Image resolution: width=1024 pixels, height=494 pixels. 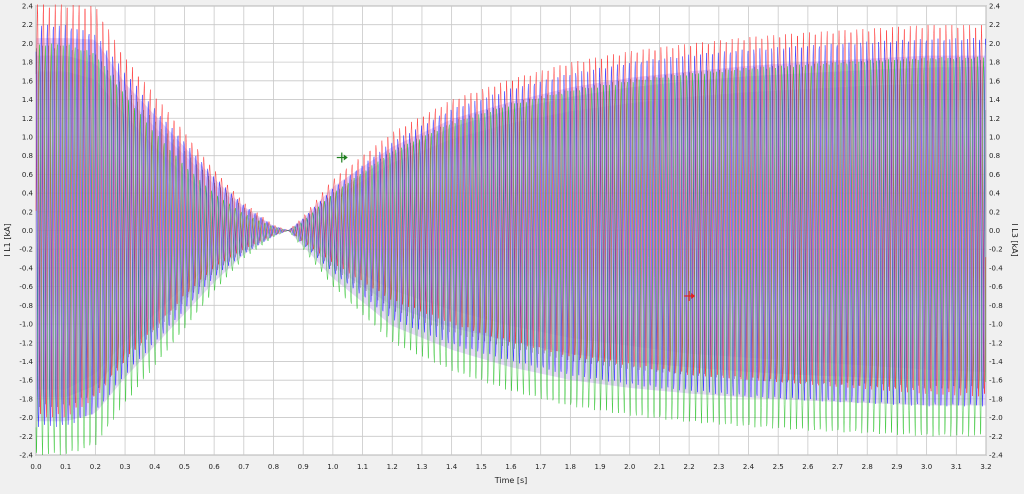 I want to click on x-tick-label: 1.0, so click(x=332, y=467).